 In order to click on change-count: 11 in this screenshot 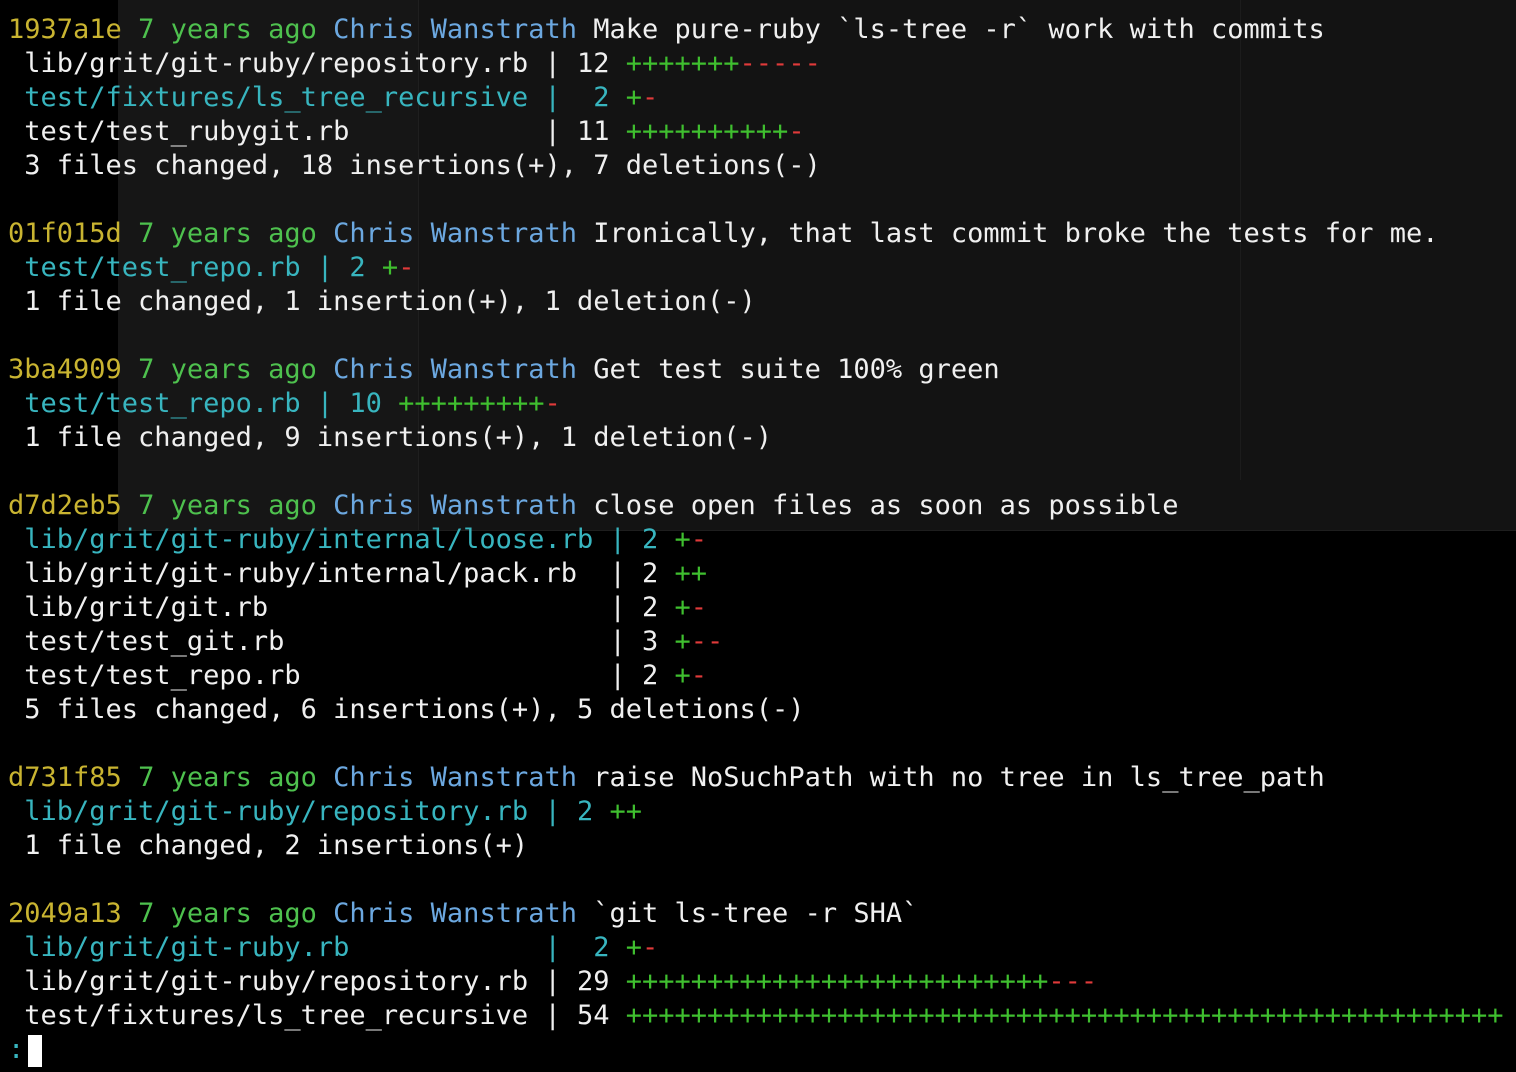, I will do `click(593, 131)`.